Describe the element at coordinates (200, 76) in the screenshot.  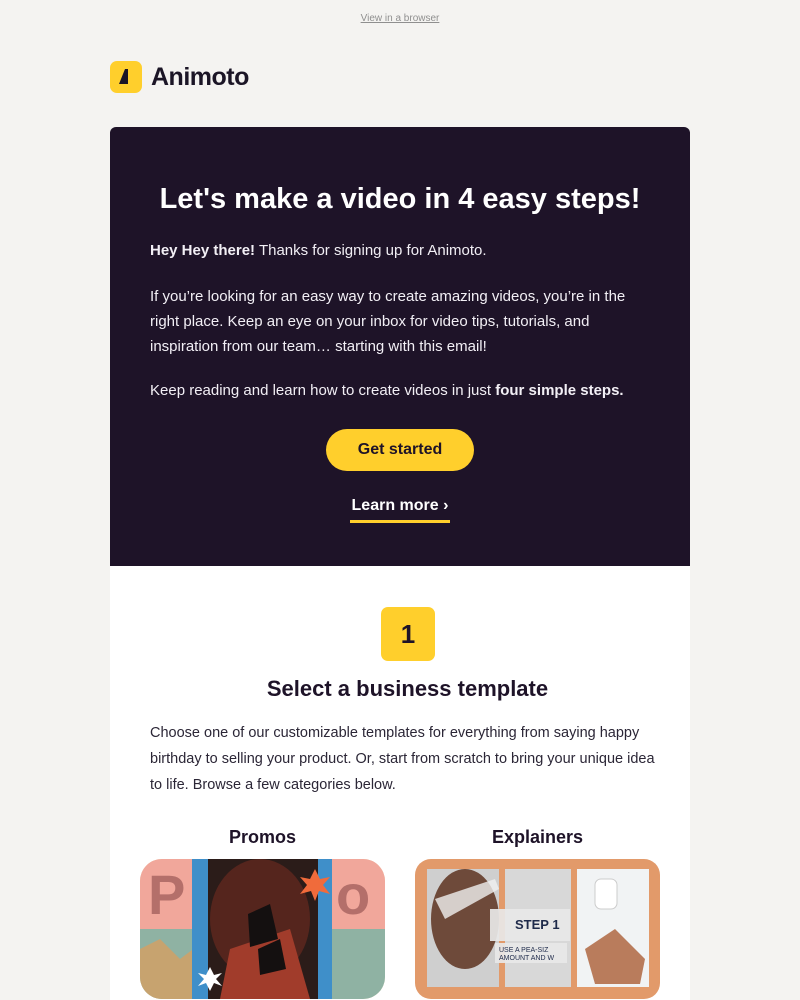
I see `logo-wordmark: Animoto` at that location.